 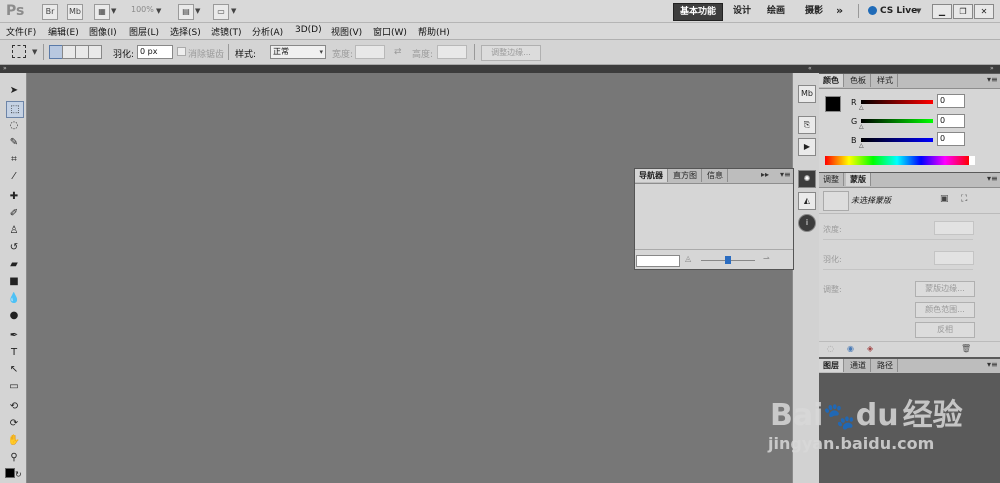 What do you see at coordinates (715, 175) in the screenshot?
I see `tab-info: 信息` at bounding box center [715, 175].